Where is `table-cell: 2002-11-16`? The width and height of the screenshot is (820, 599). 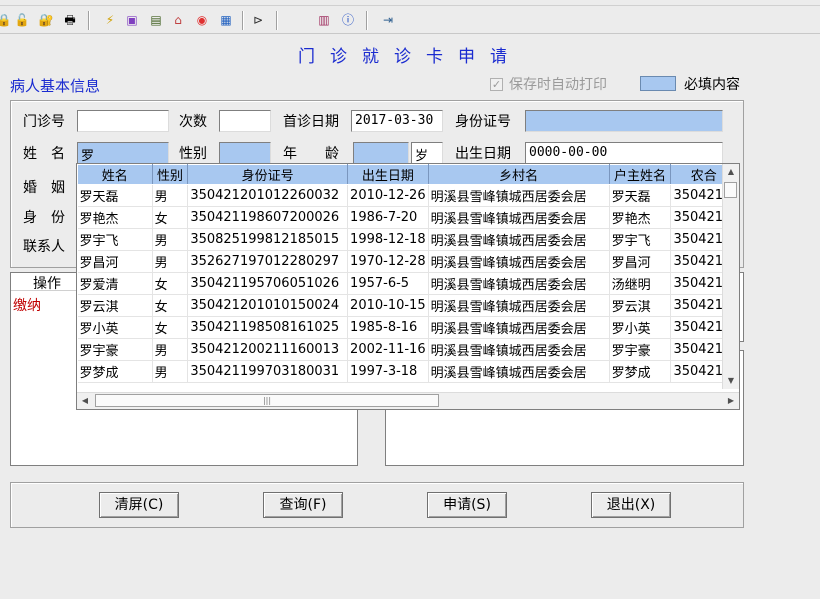
table-cell: 2002-11-16 is located at coordinates (388, 349).